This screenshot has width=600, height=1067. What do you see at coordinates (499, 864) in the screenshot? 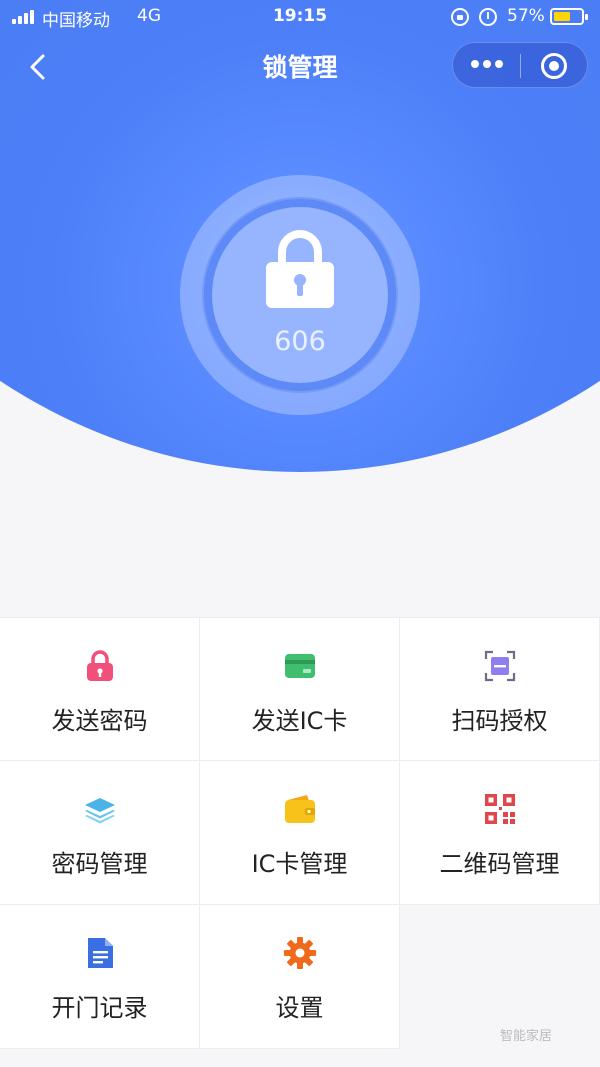
I see `menu-label: 二维码管理` at bounding box center [499, 864].